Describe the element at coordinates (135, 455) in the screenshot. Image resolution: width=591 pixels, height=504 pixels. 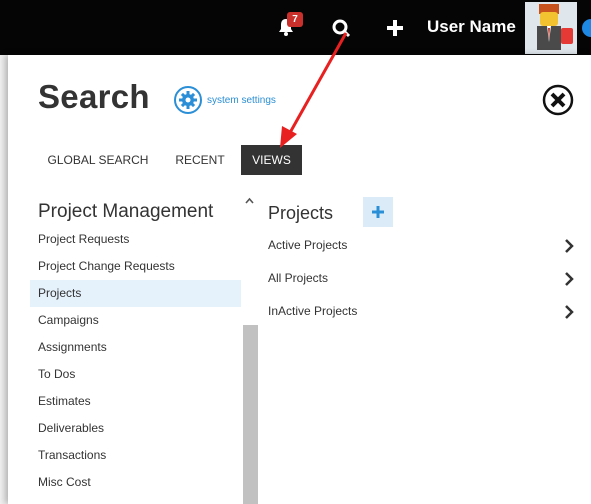
I see `sidebar-item-transactions: Transactions` at that location.